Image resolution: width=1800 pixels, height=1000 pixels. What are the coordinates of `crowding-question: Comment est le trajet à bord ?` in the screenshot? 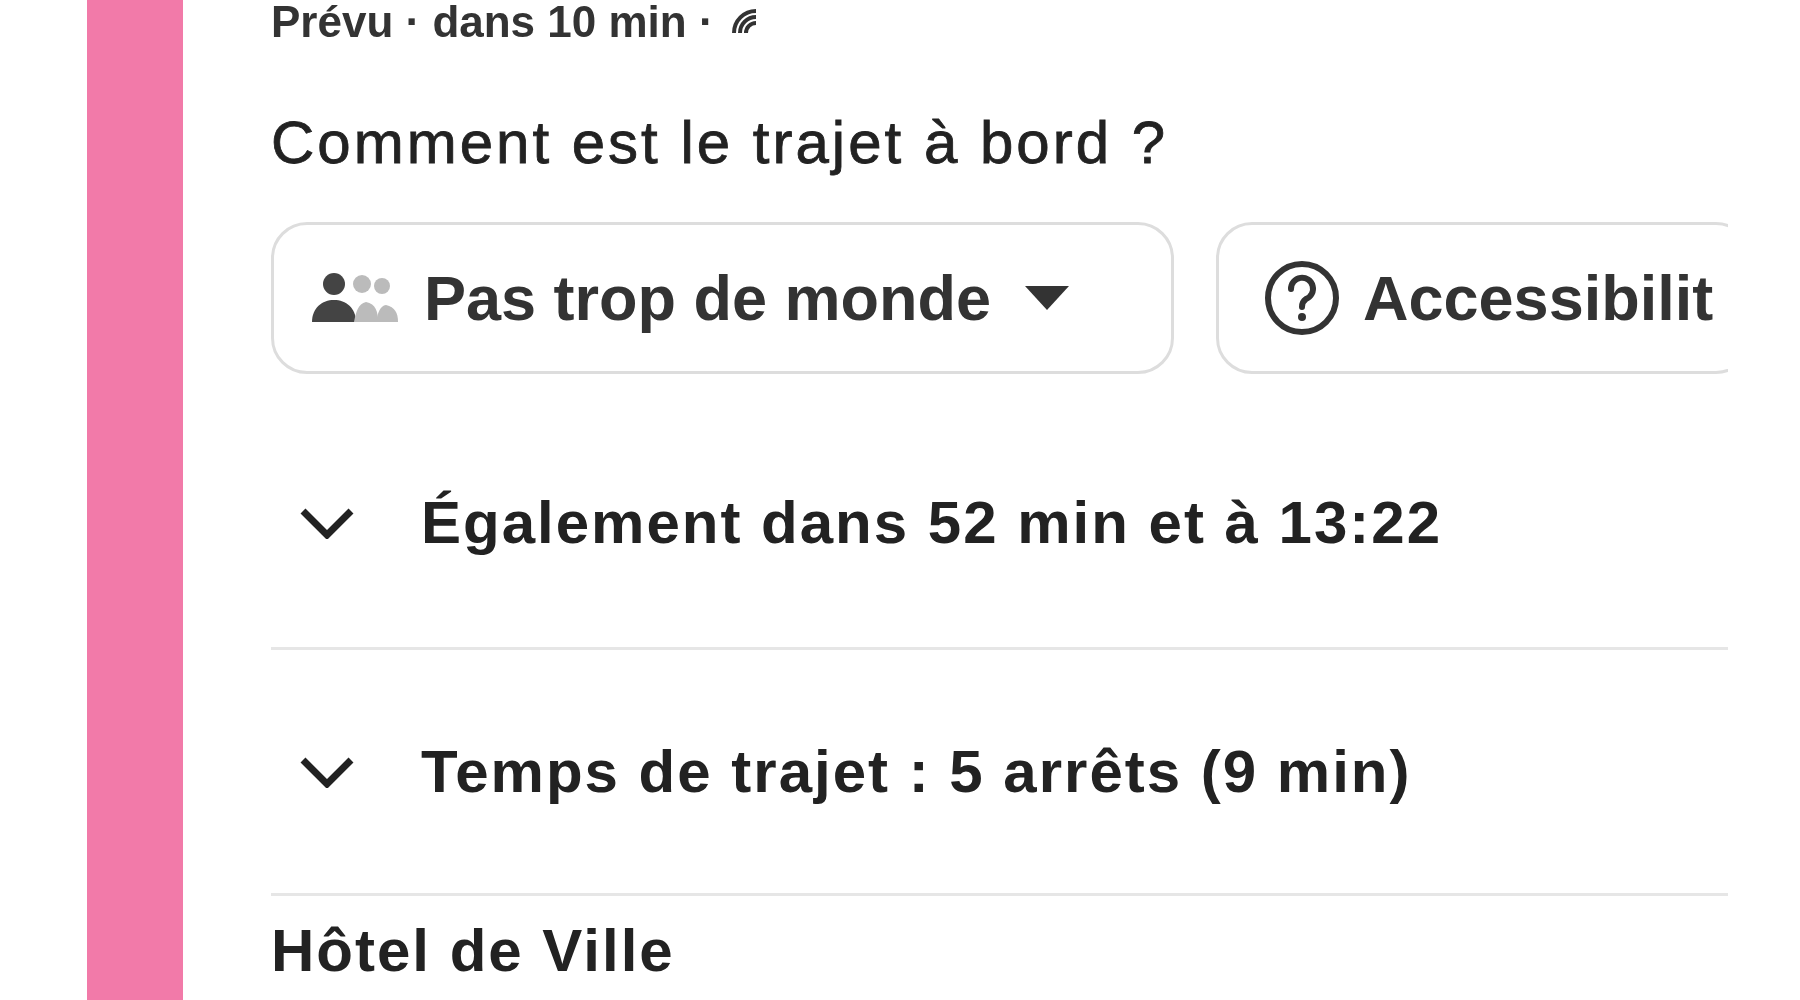 It's located at (720, 143).